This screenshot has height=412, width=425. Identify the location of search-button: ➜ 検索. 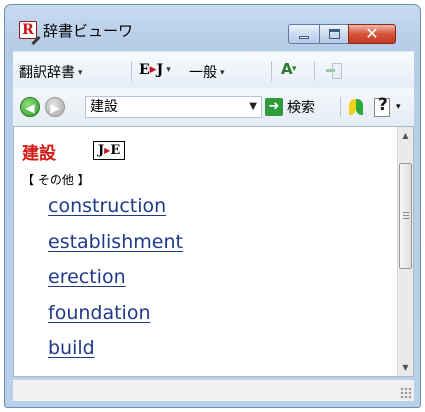
(300, 107).